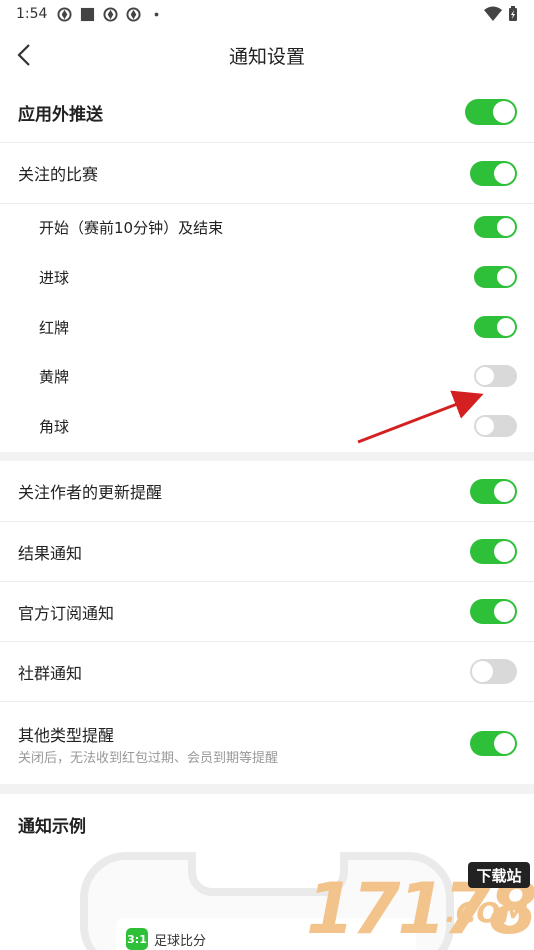  I want to click on page-title: 通知设置, so click(266, 56).